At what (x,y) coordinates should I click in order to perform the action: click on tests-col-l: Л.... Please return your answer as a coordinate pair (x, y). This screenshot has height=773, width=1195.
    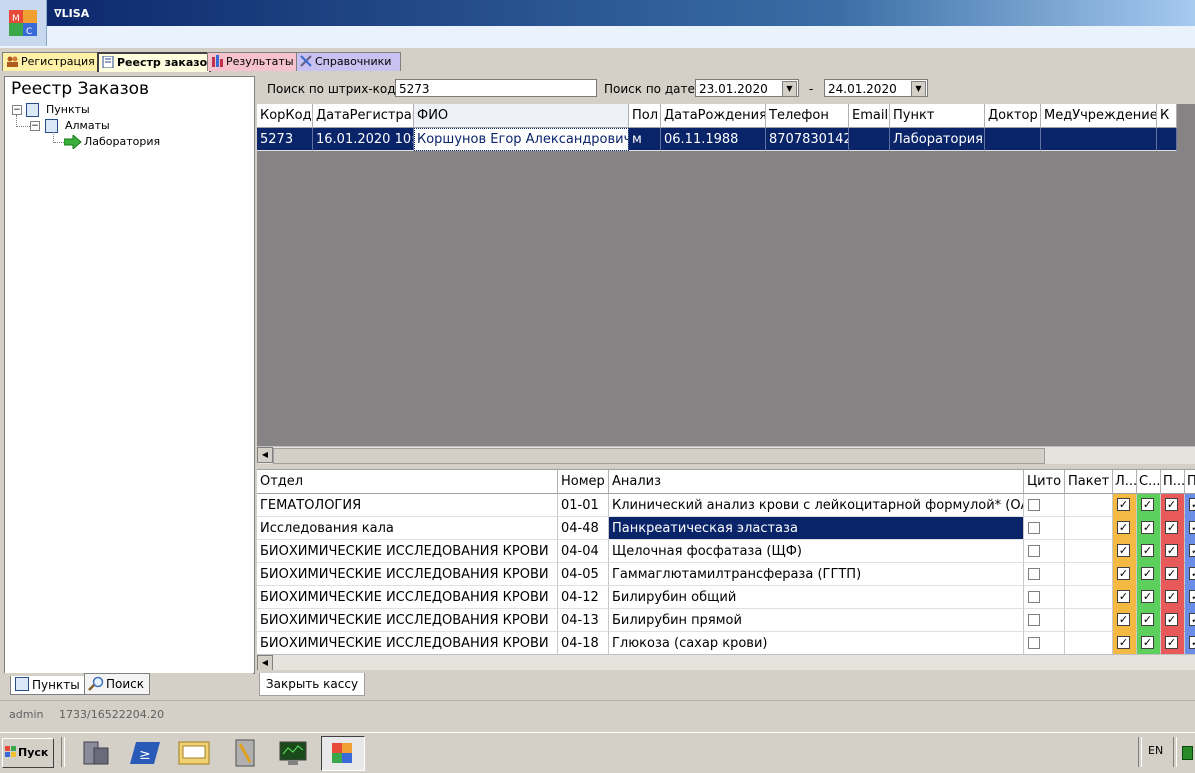
    Looking at the image, I should click on (1125, 482).